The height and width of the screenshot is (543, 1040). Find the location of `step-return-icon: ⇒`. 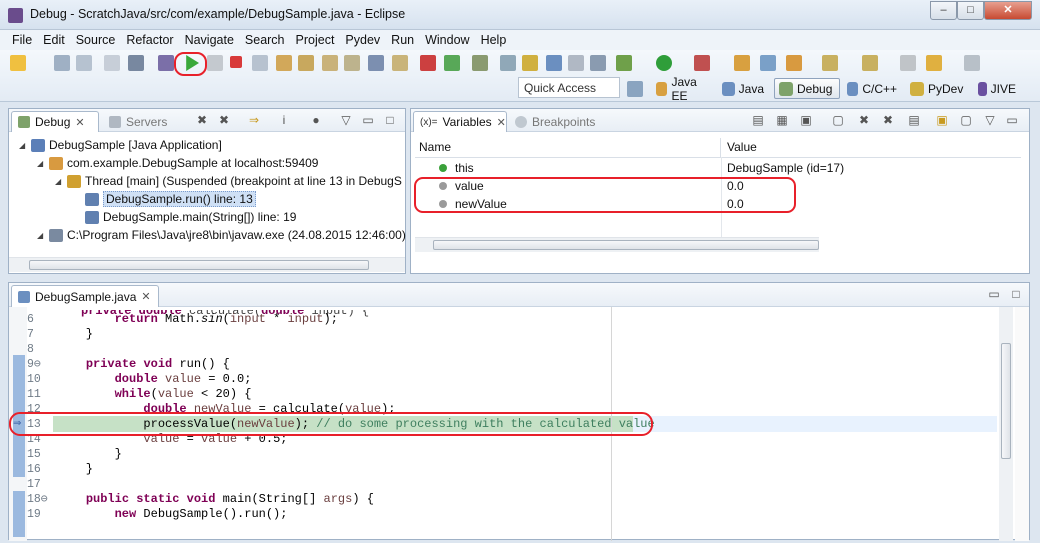

step-return-icon: ⇒ is located at coordinates (254, 120).